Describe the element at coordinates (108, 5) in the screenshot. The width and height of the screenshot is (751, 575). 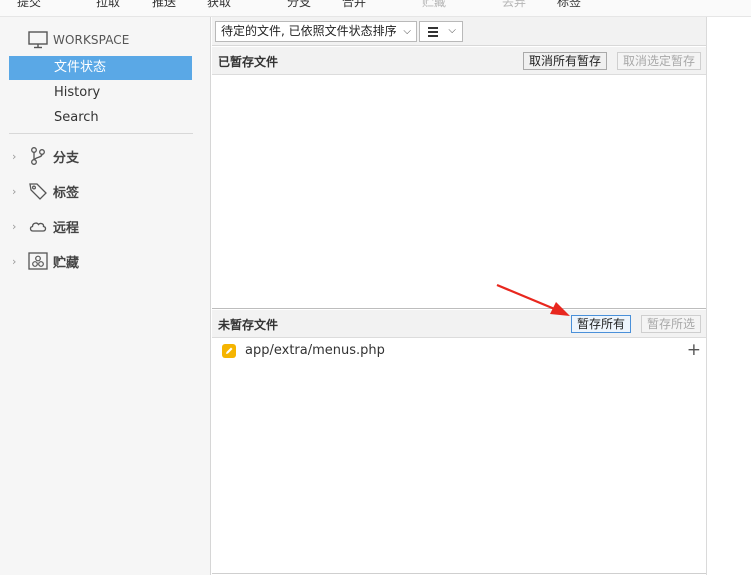
I see `toolbar-pull-button: 拉取` at that location.